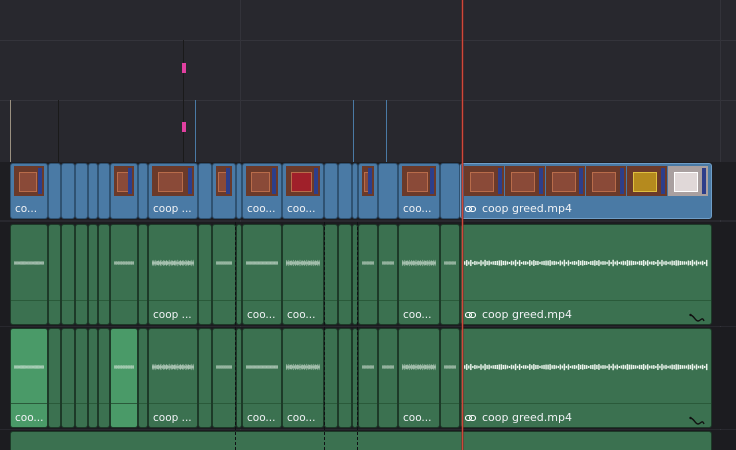 The width and height of the screenshot is (736, 450). Describe the element at coordinates (586, 191) in the screenshot. I see `video-clip-coop-greed: coop greed.mp4` at that location.